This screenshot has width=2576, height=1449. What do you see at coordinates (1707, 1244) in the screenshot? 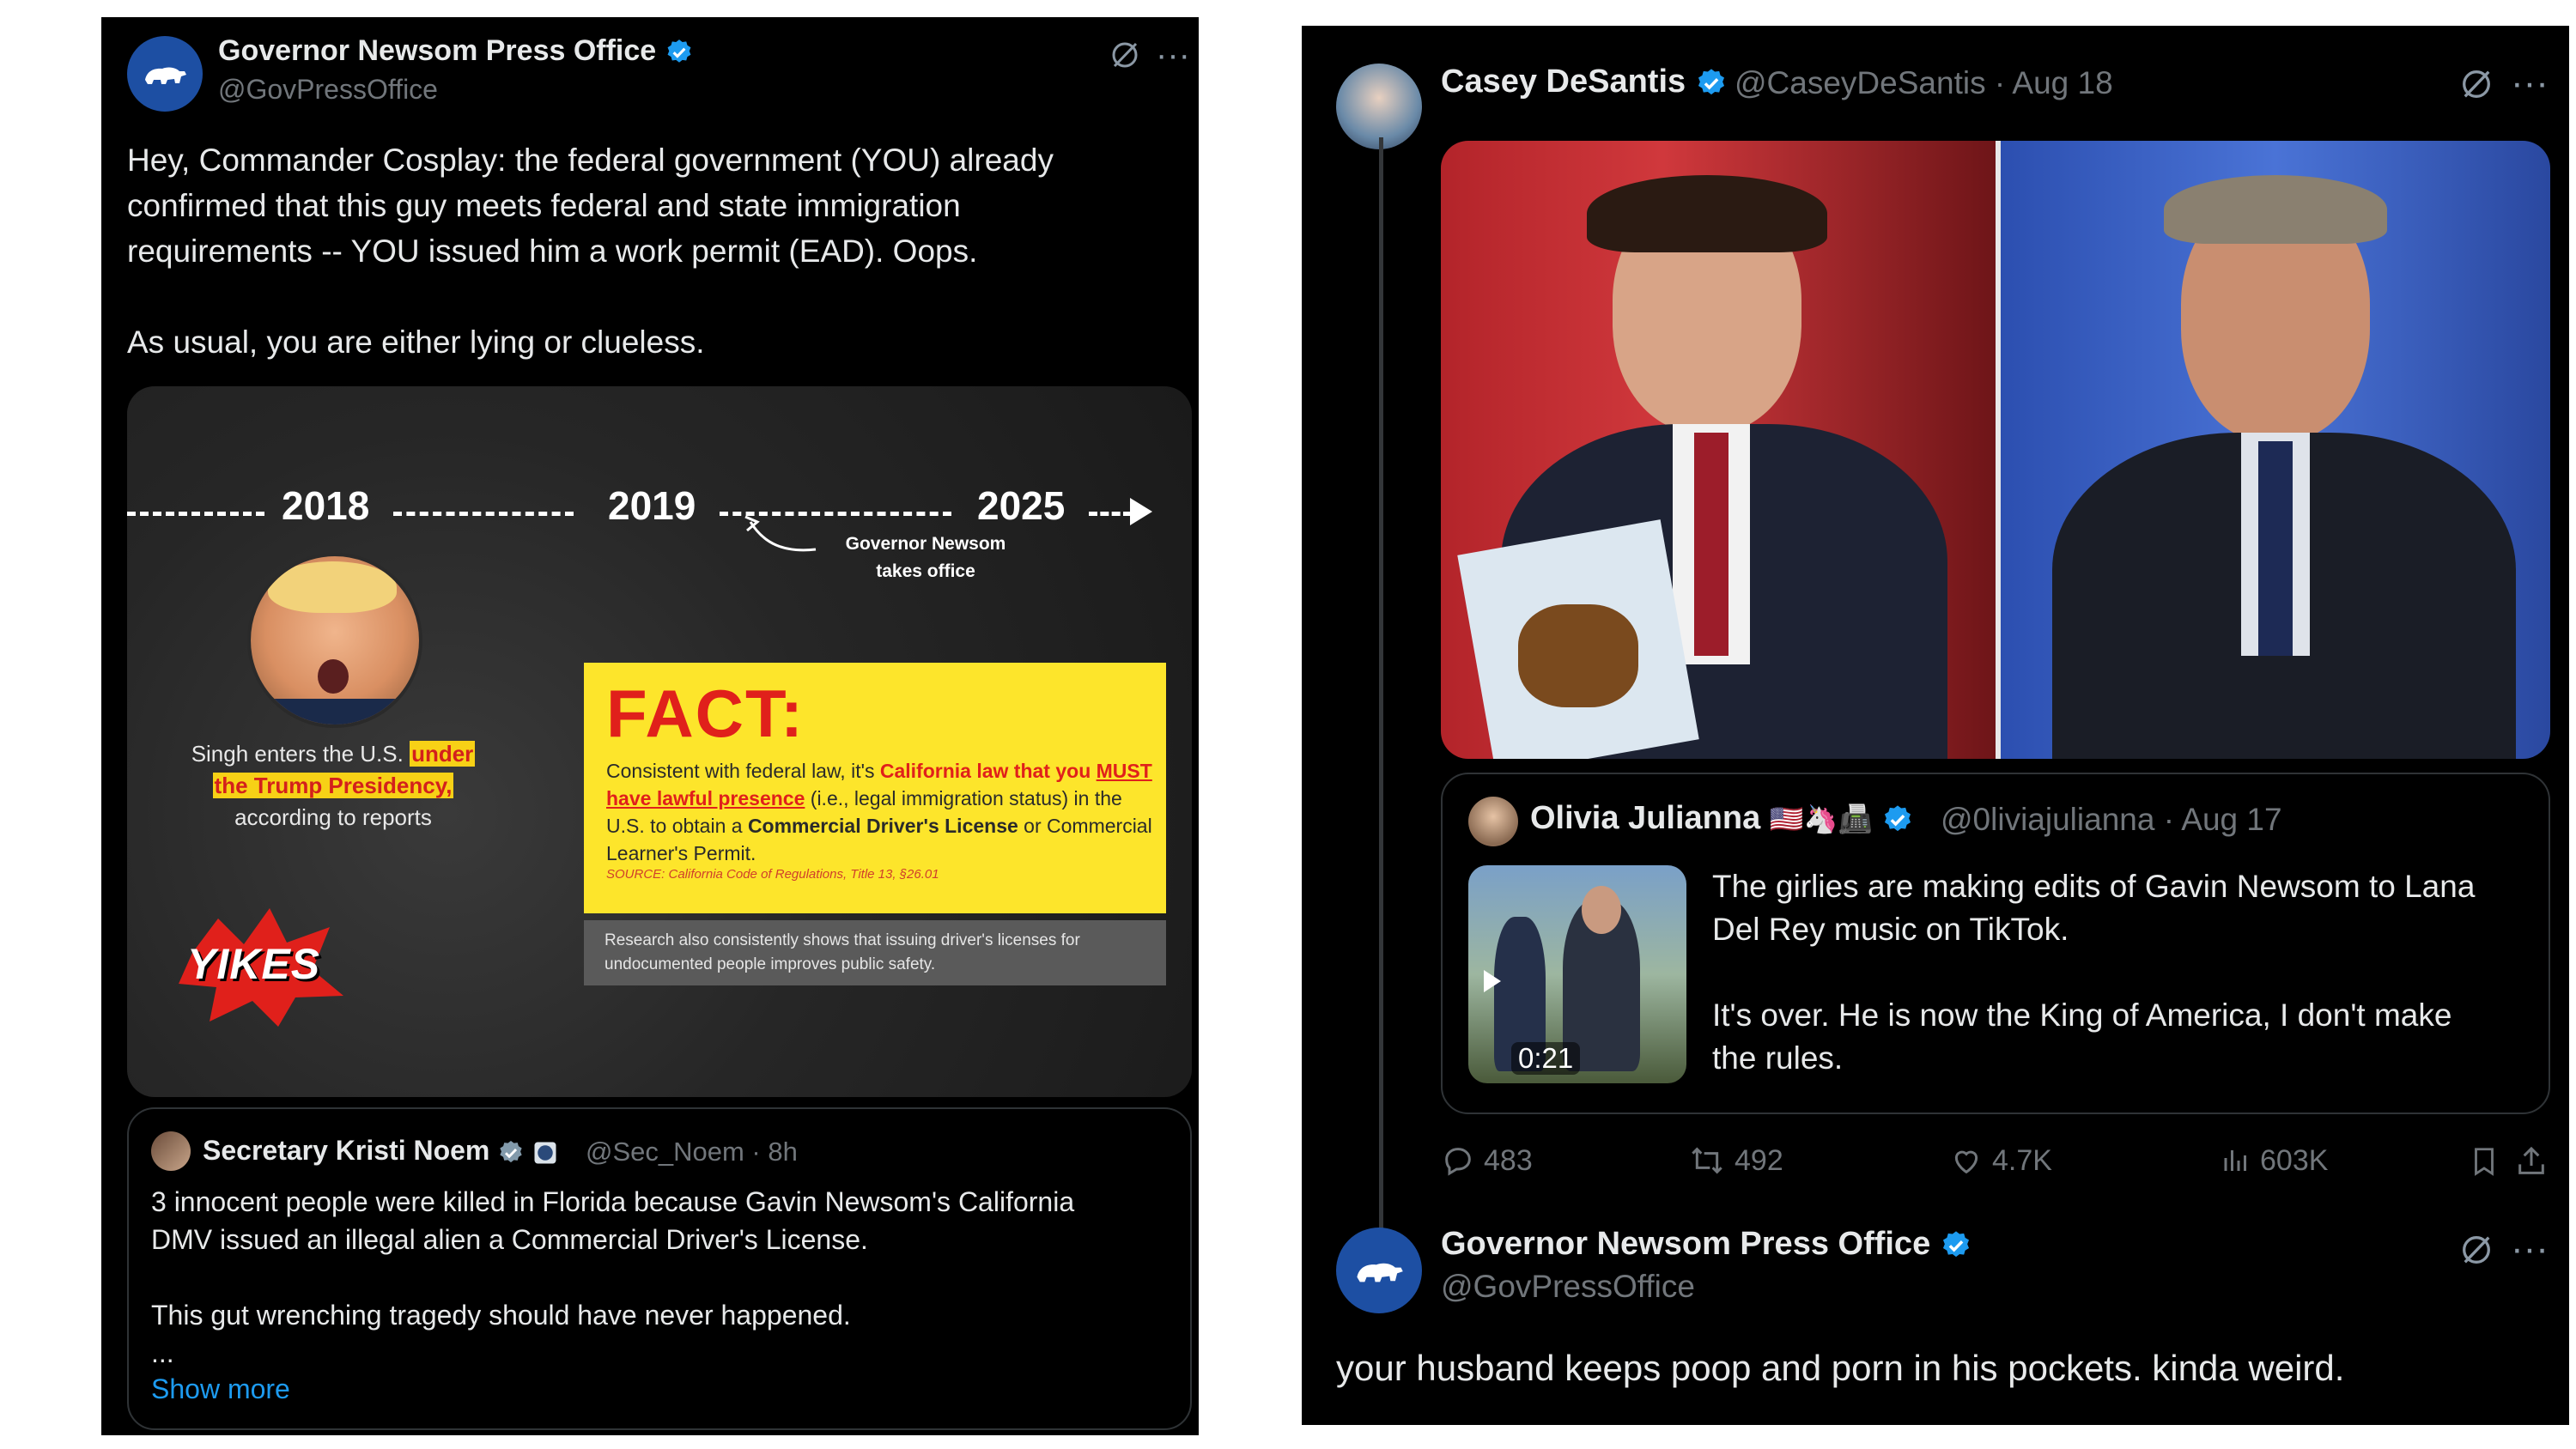
I see `reply-author-name: Governor Newsom Press Office` at bounding box center [1707, 1244].